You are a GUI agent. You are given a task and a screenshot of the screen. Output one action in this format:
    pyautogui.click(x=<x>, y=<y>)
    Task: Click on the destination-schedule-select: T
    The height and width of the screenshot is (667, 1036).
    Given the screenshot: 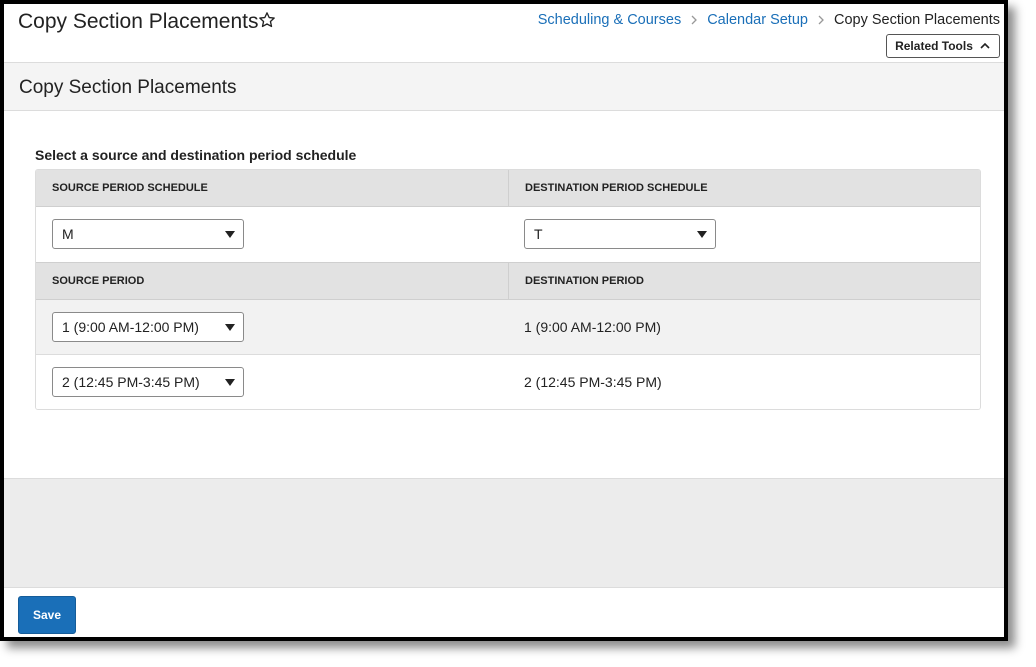 What is the action you would take?
    pyautogui.click(x=620, y=234)
    